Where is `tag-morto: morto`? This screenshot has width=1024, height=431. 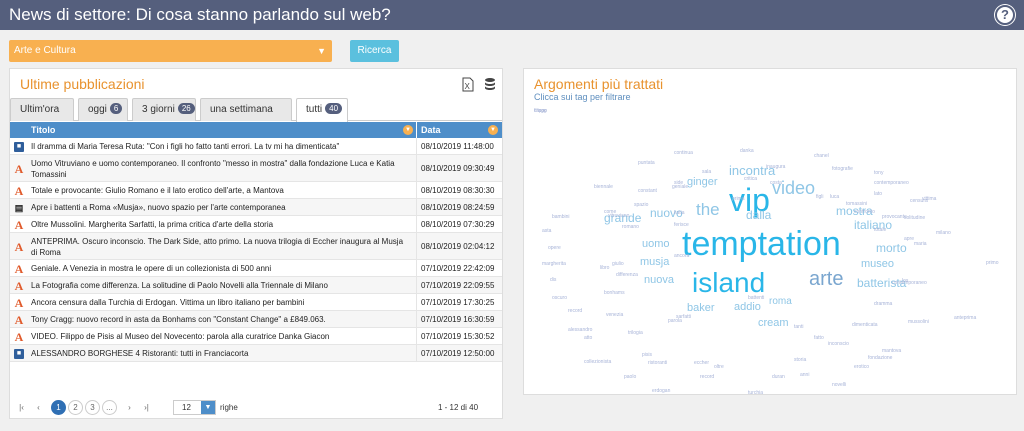
tag-morto: morto is located at coordinates (891, 248).